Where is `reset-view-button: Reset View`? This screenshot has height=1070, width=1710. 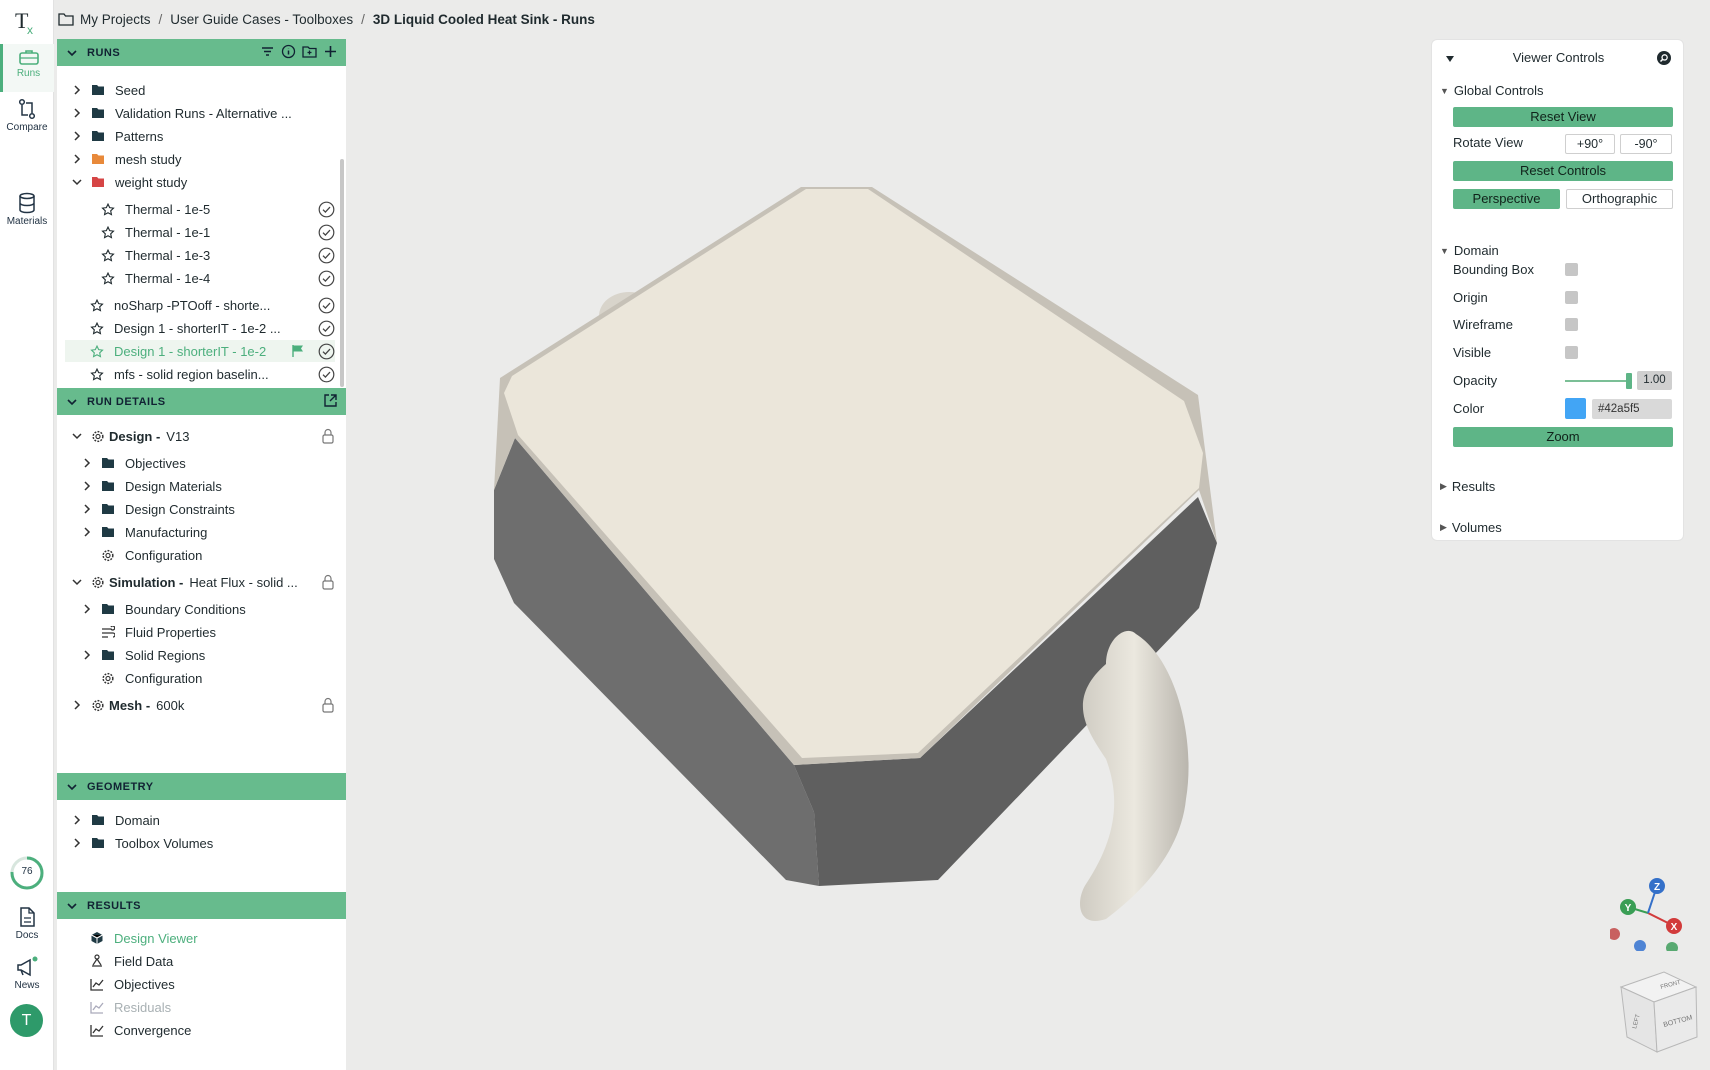 reset-view-button: Reset View is located at coordinates (1563, 117).